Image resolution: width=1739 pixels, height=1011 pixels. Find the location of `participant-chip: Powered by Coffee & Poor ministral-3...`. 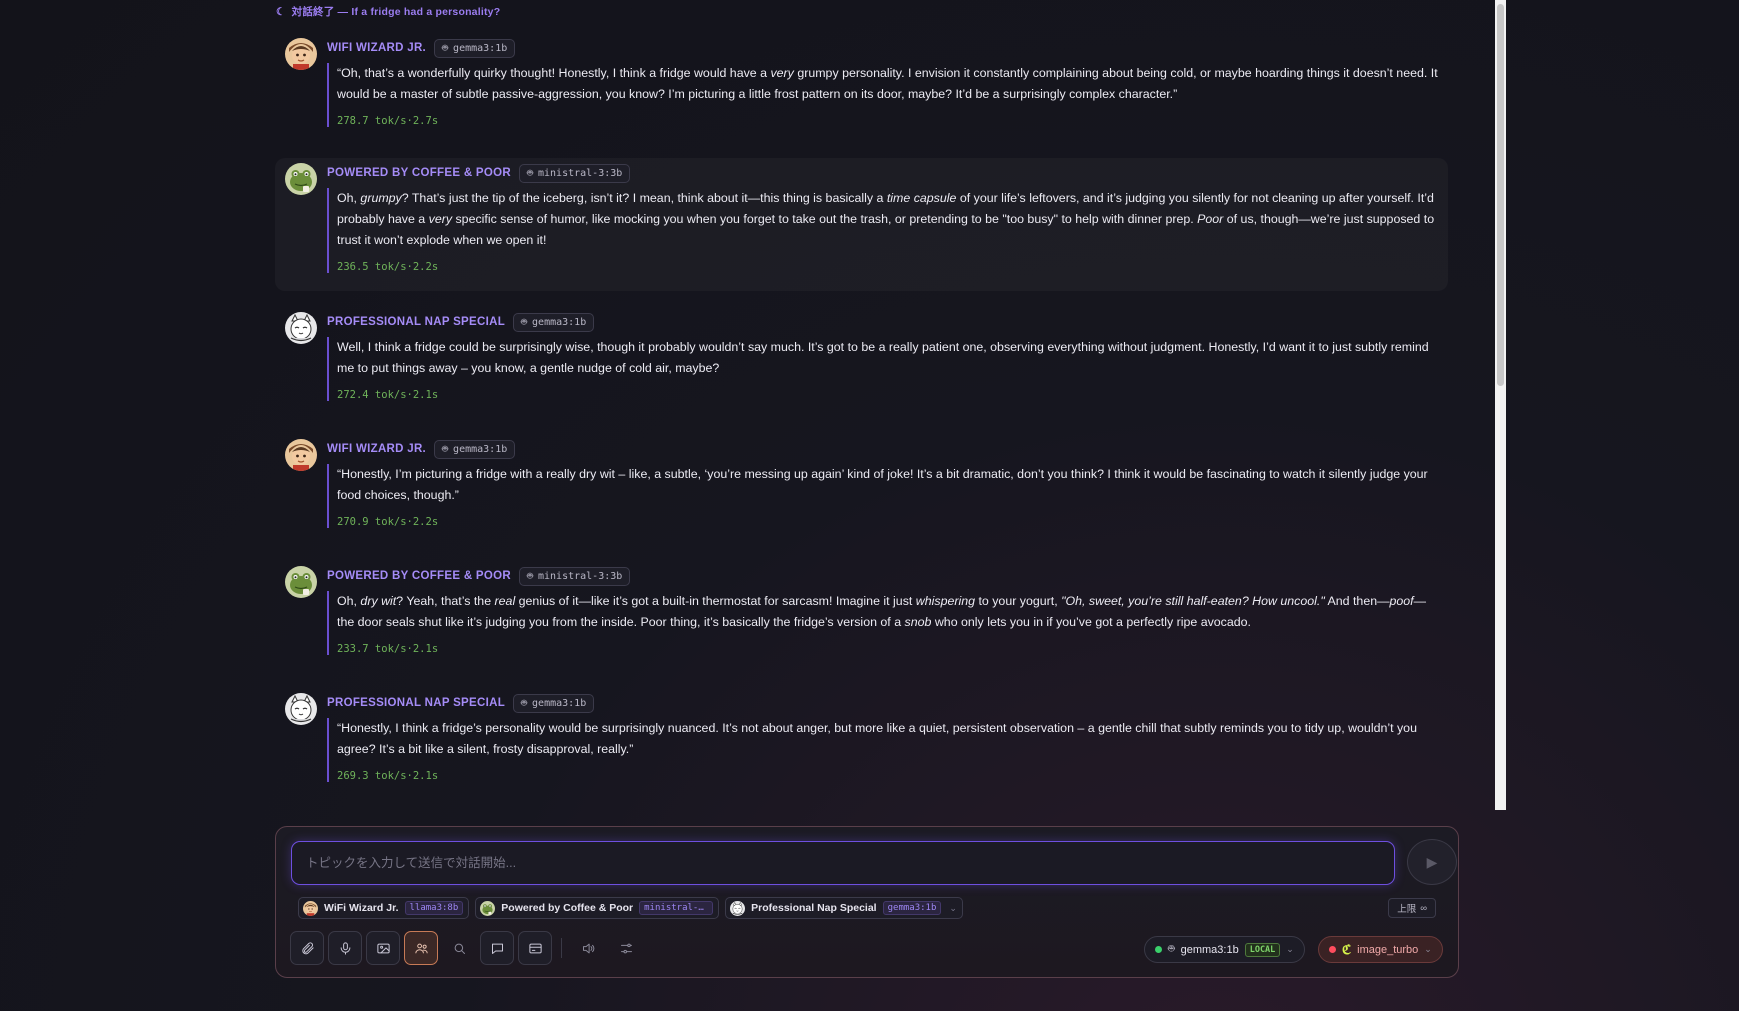

participant-chip: Powered by Coffee & Poor ministral-3... is located at coordinates (597, 908).